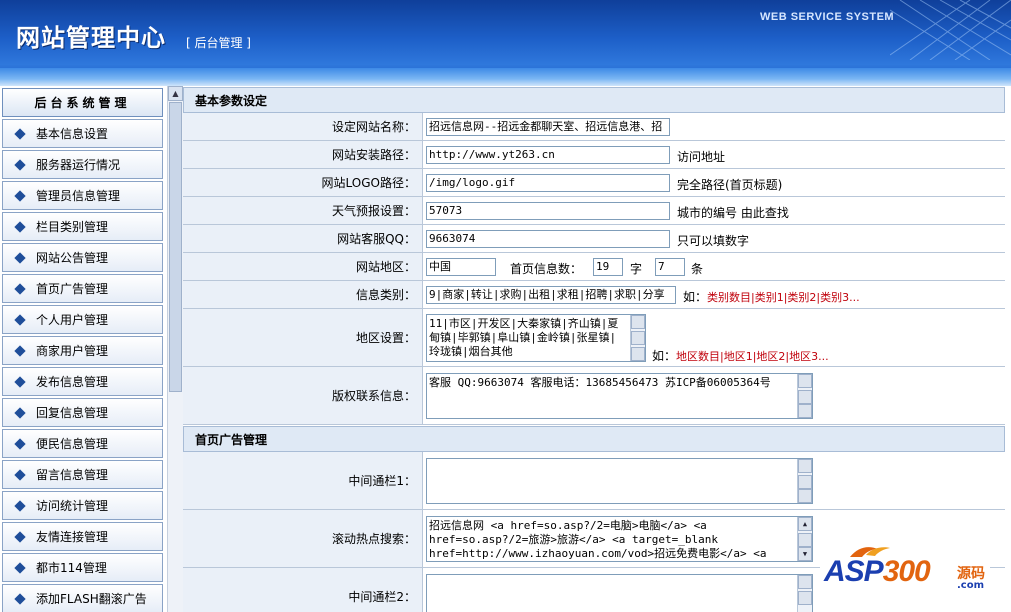  Describe the element at coordinates (713, 241) in the screenshot. I see `qq-hint: 只可以填数字` at that location.